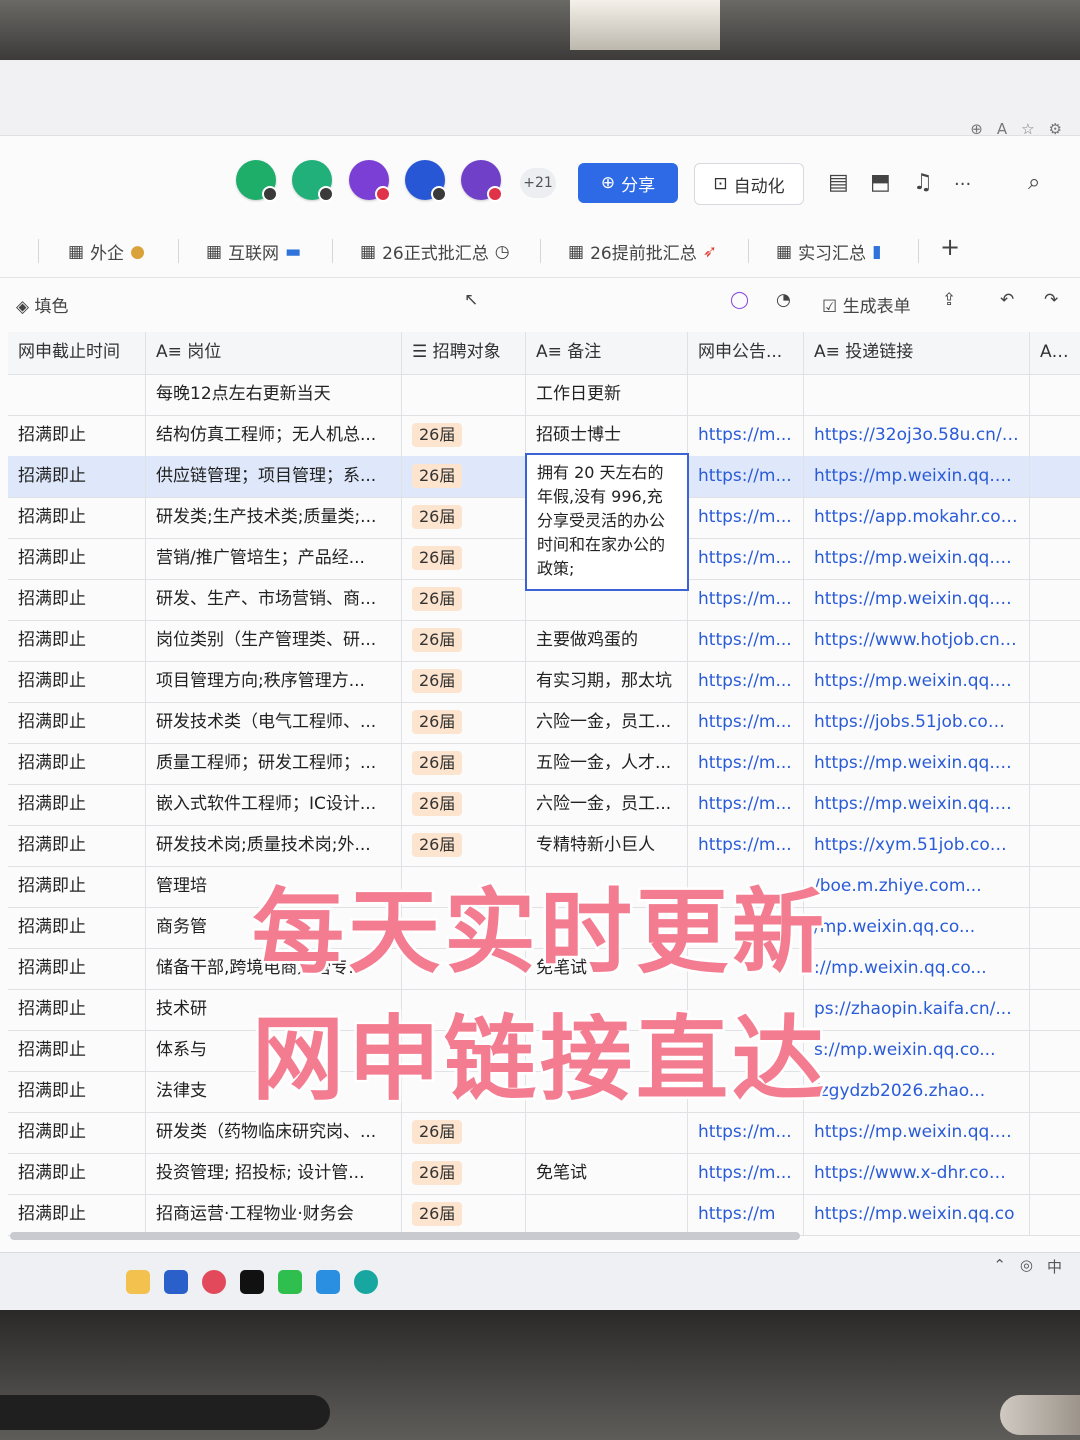 The image size is (1080, 1440). What do you see at coordinates (783, 300) in the screenshot?
I see `history-icon: ◔` at bounding box center [783, 300].